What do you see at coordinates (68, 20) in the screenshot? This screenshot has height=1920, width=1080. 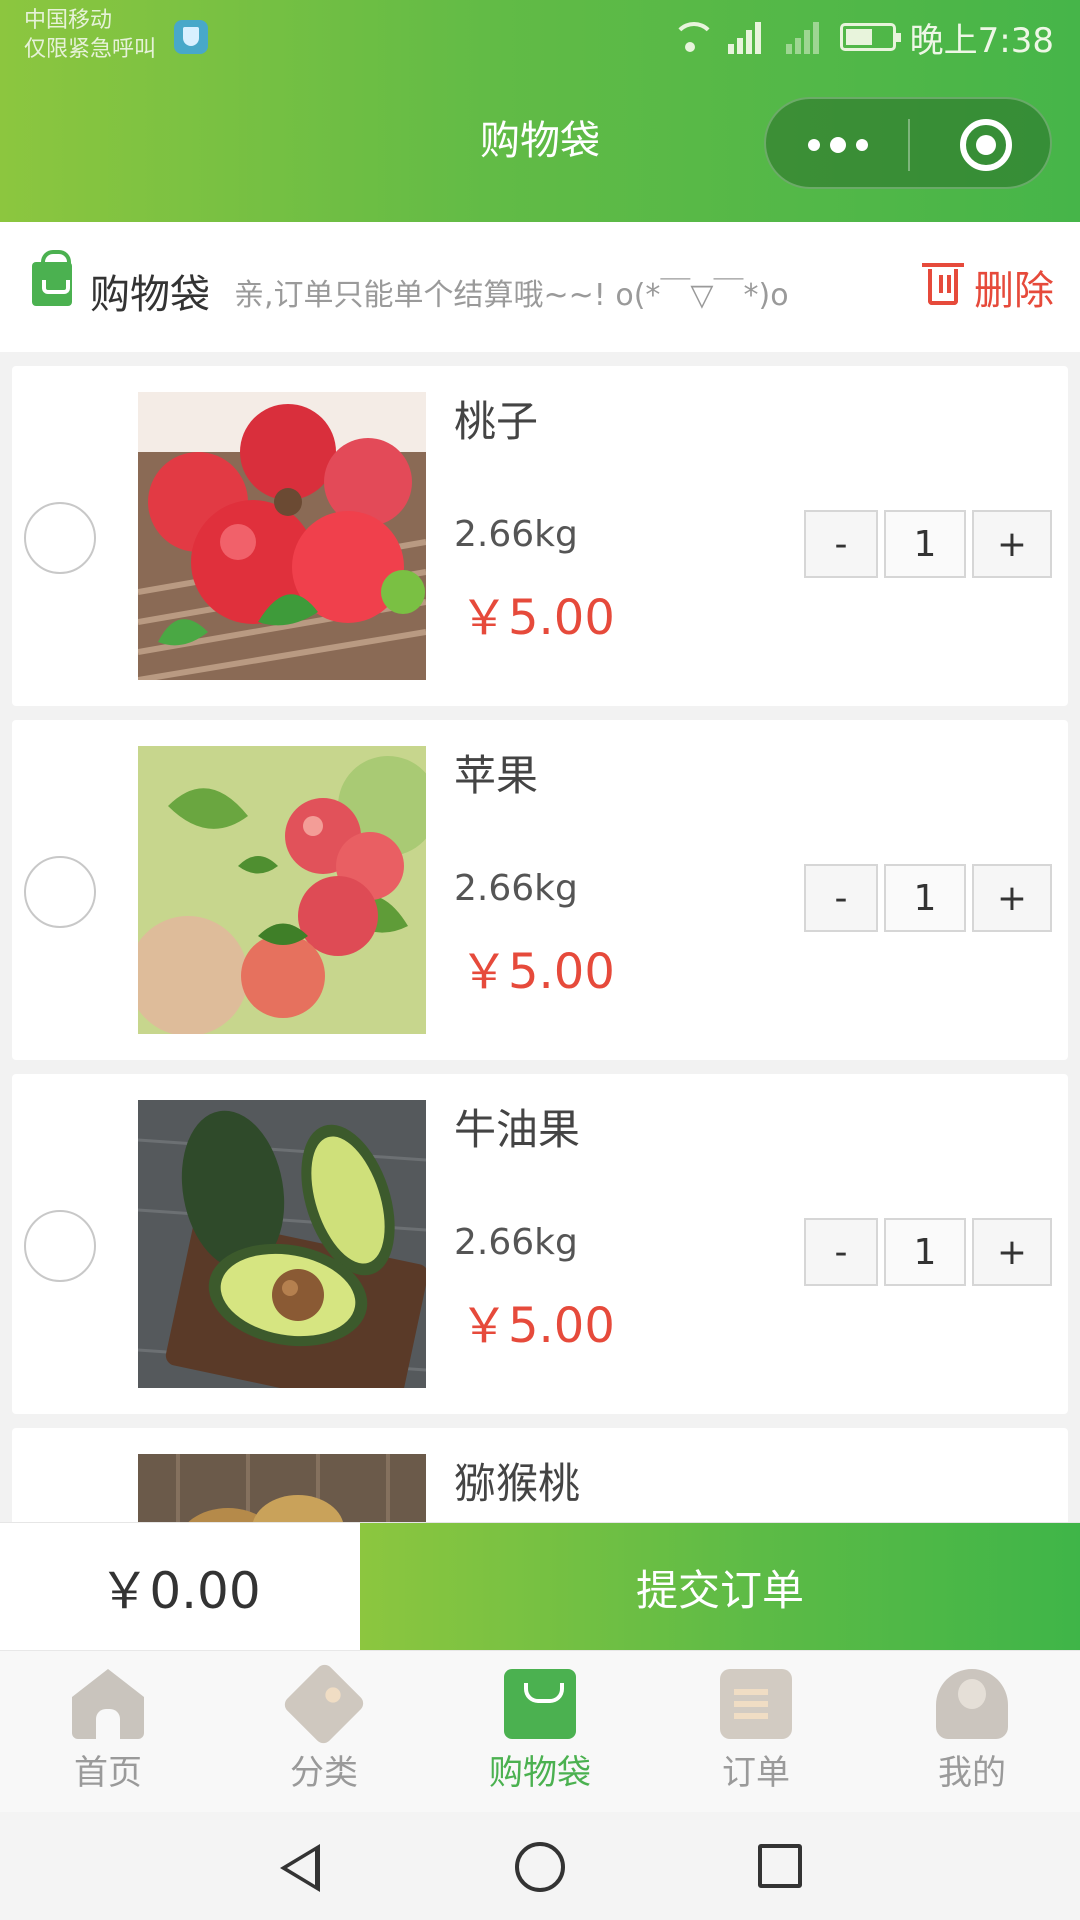 I see `carrier-name: 中国移动` at bounding box center [68, 20].